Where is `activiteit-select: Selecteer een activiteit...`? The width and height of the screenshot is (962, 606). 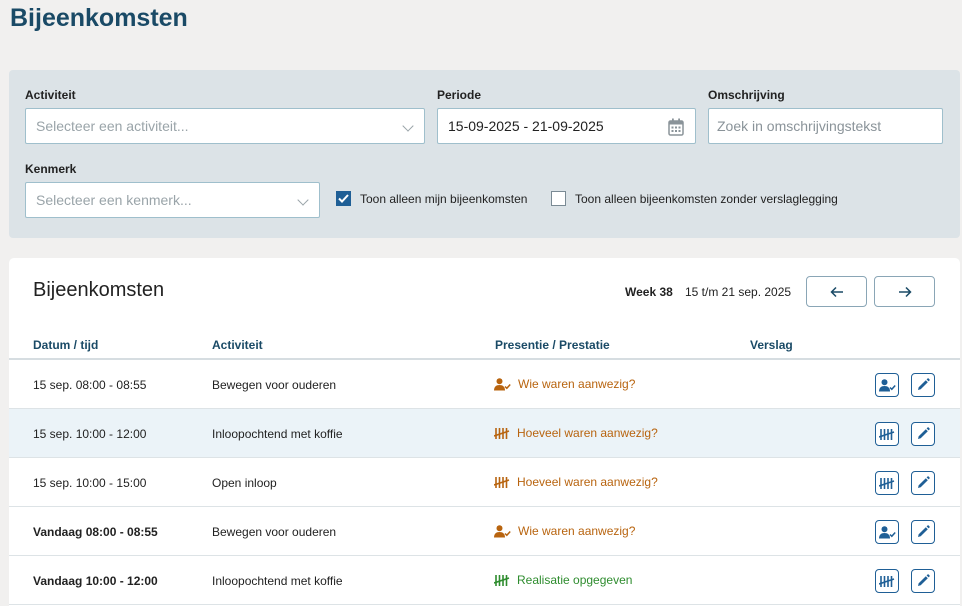 activiteit-select: Selecteer een activiteit... is located at coordinates (225, 126).